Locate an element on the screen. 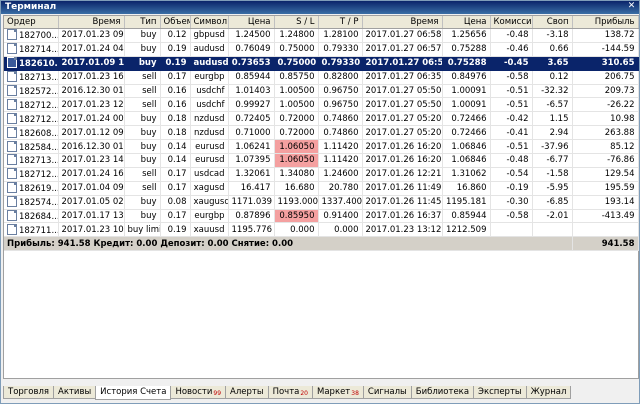  tab-1: Активы is located at coordinates (75, 392).